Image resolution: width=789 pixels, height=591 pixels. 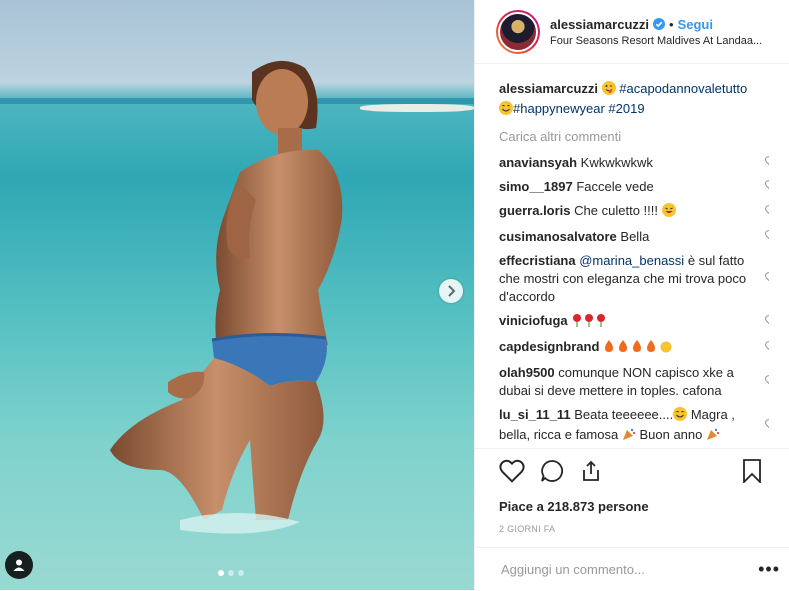 I want to click on caption-username: alessiamarcuzzi, so click(x=548, y=88).